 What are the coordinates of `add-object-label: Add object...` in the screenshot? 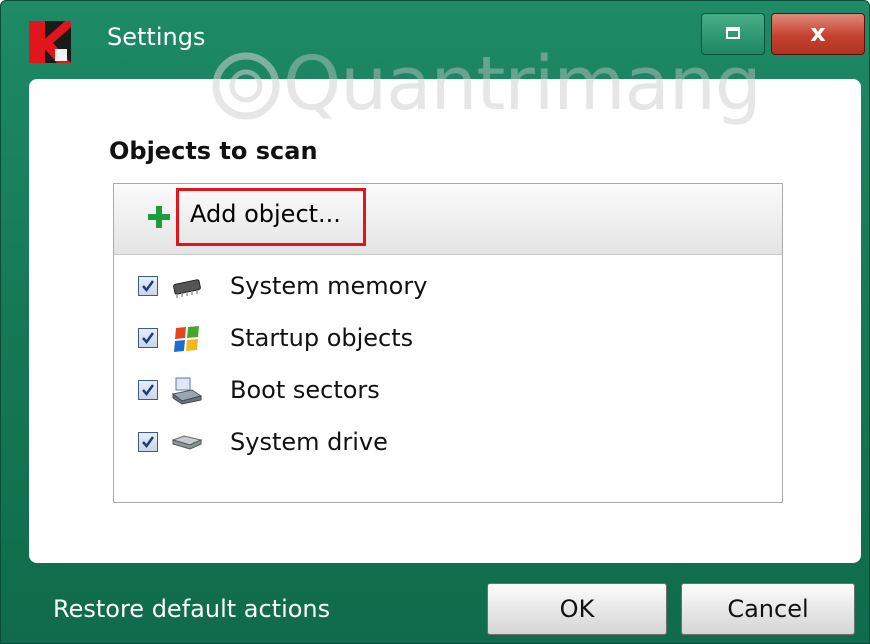 It's located at (265, 214).